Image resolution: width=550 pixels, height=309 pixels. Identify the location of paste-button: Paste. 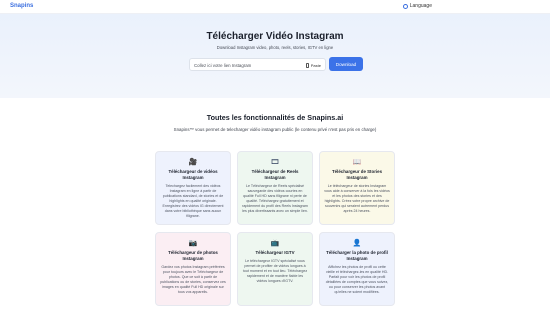
(313, 65).